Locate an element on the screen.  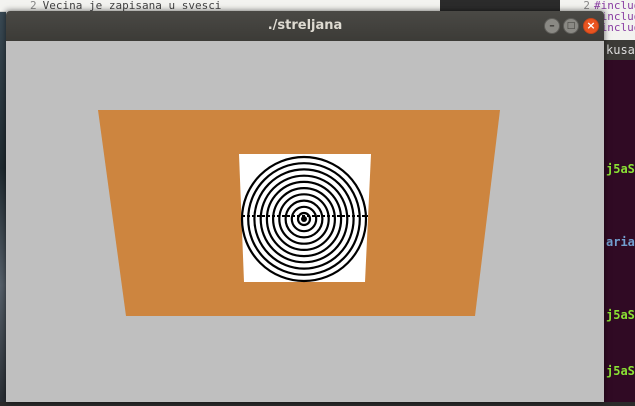
maximize-button: □ is located at coordinates (571, 26).